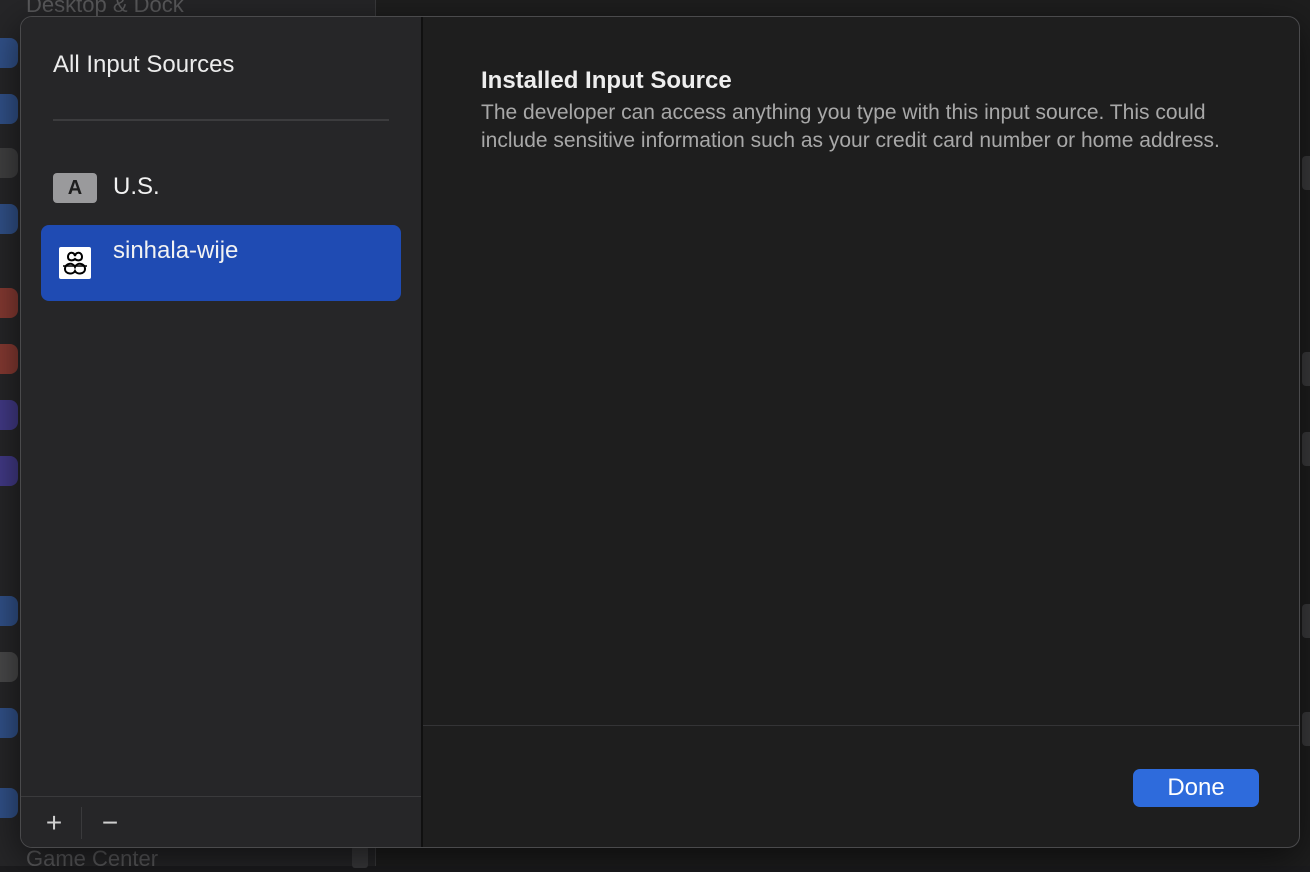  What do you see at coordinates (221, 821) in the screenshot?
I see `sidebar-footer: + −` at bounding box center [221, 821].